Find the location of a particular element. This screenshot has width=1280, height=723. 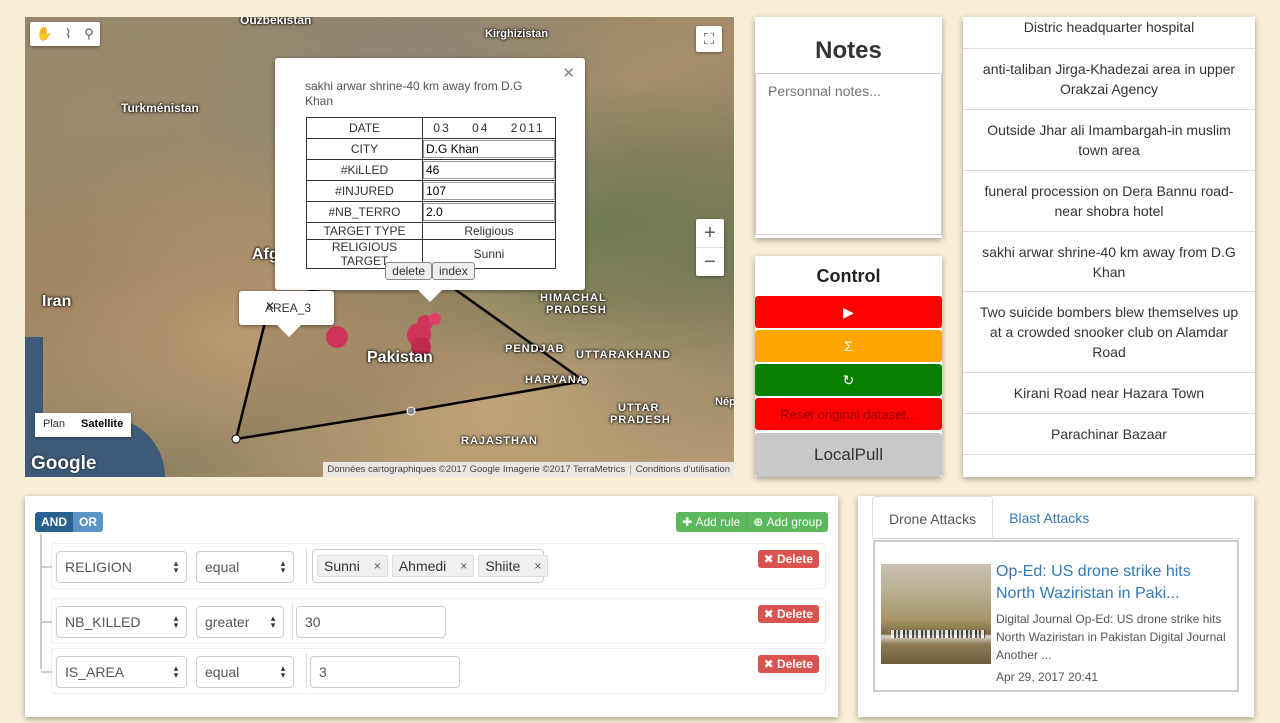

map-type-plan: Plan is located at coordinates (54, 425).